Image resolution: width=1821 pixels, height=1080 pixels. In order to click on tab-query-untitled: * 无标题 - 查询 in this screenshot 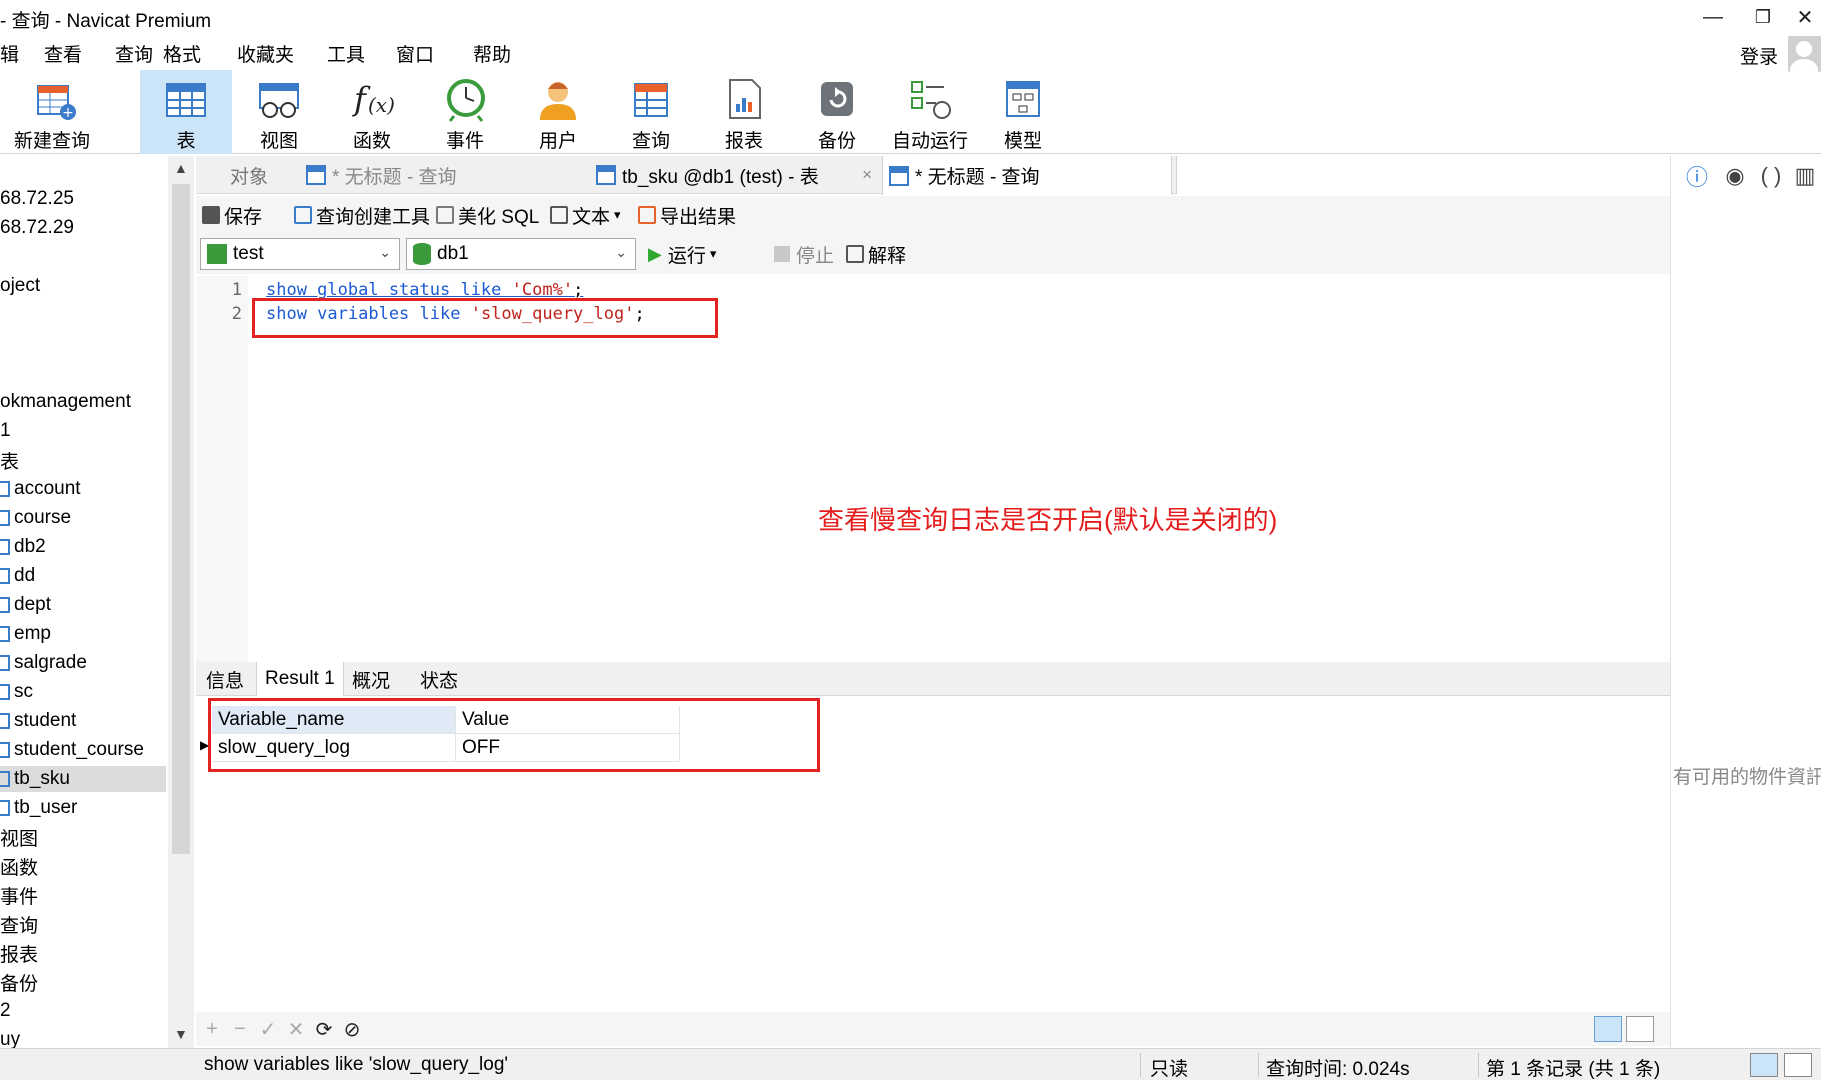, I will do `click(378, 175)`.